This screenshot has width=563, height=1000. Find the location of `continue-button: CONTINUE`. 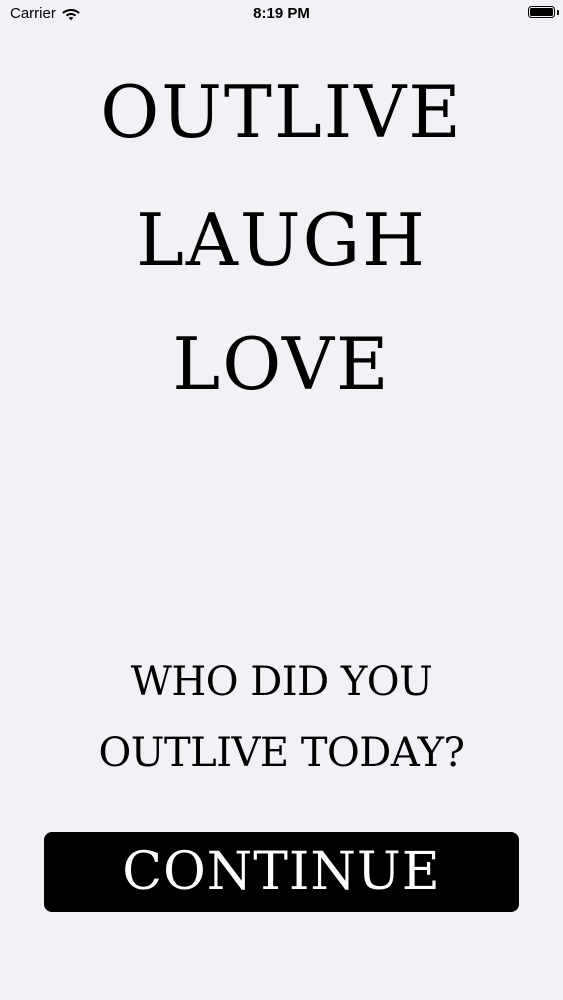

continue-button: CONTINUE is located at coordinates (281, 872).